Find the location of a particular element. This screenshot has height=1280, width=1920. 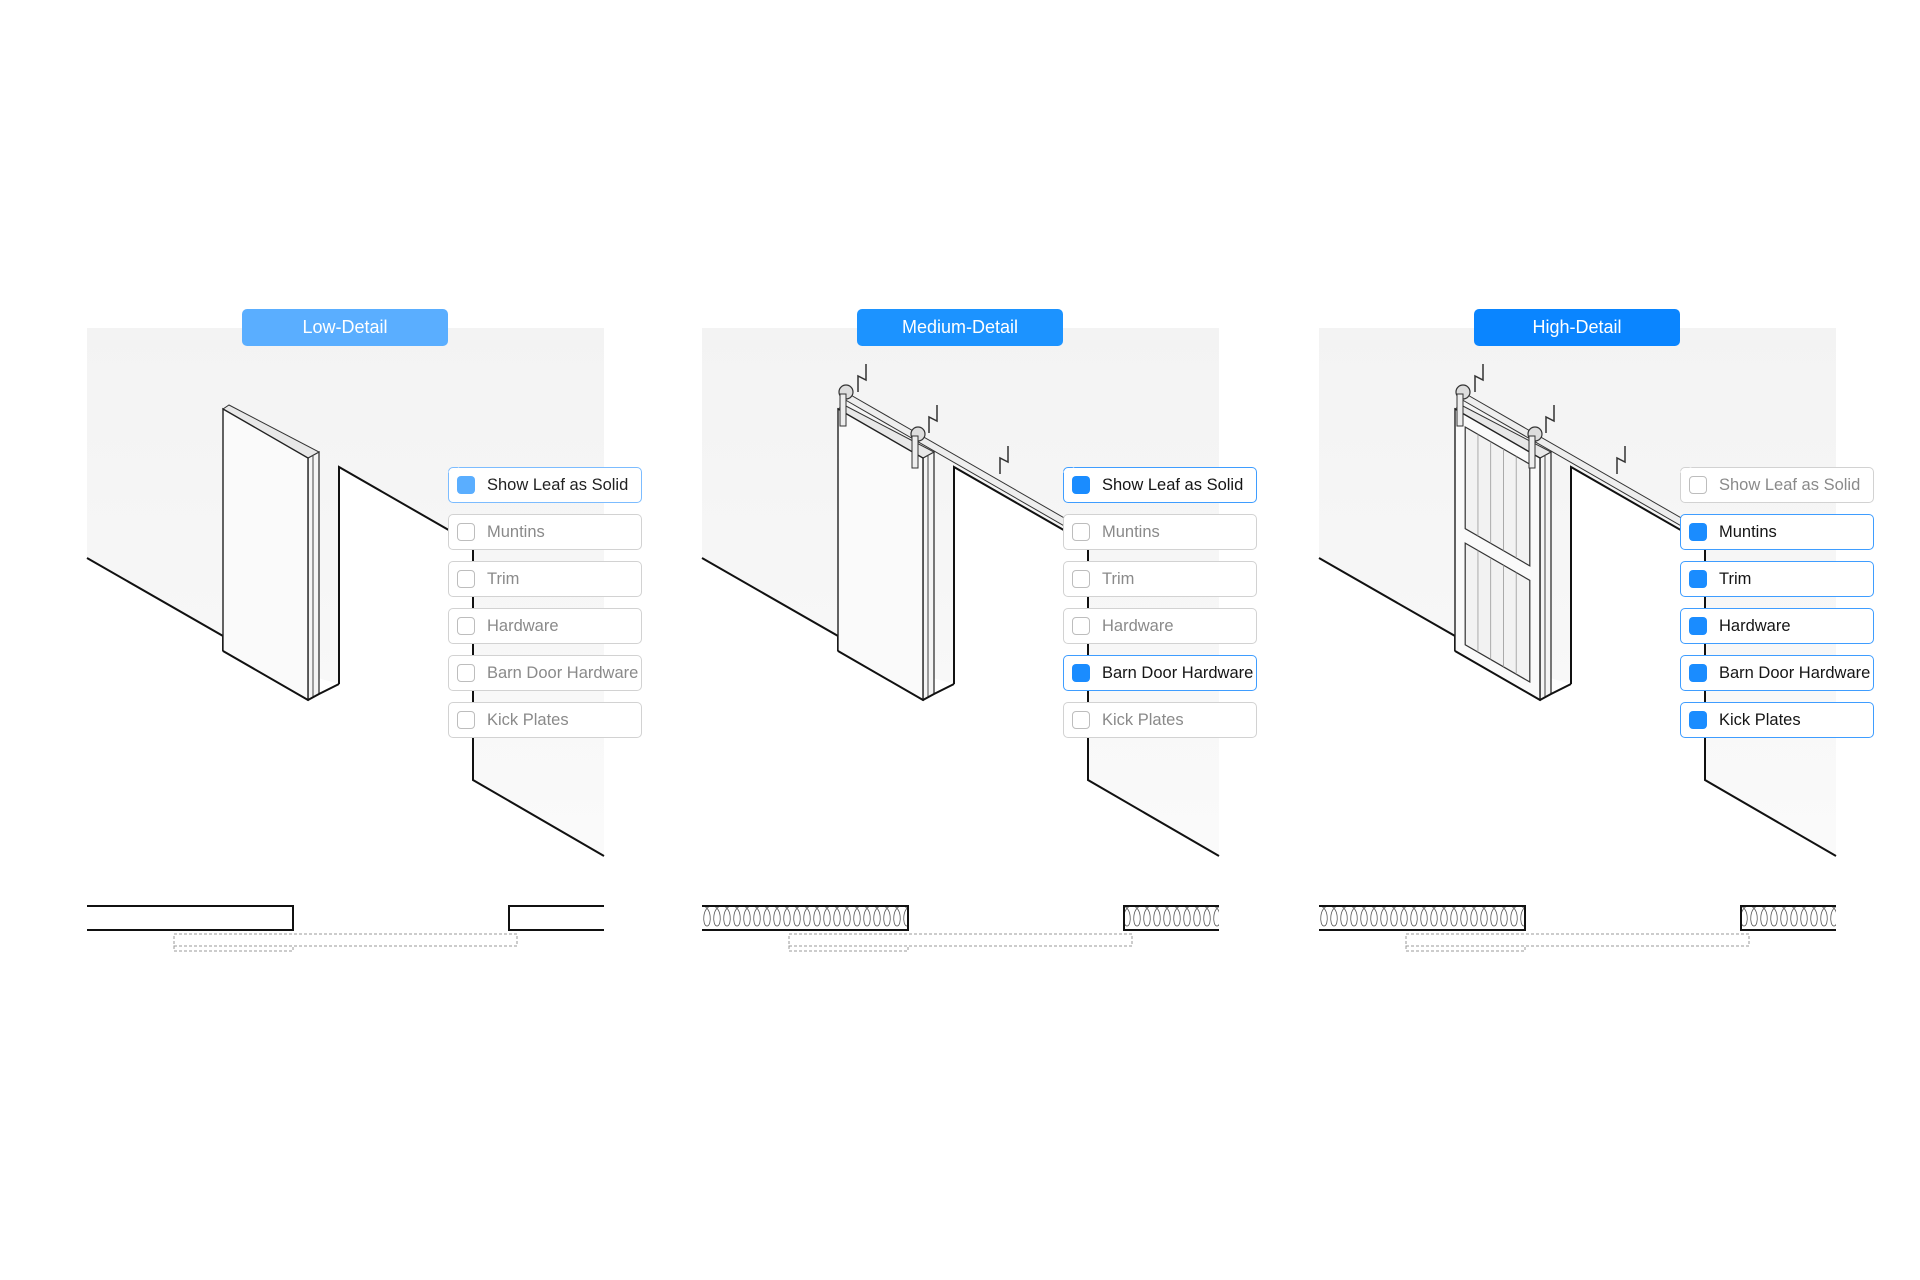

detail-level-label: Medium-Detail is located at coordinates (960, 327).